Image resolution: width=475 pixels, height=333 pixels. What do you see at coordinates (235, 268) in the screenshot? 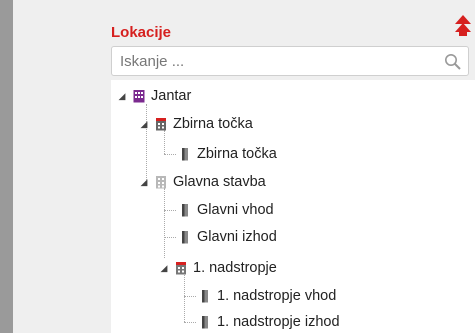
I see `tree-node-label: 1. nadstropje` at bounding box center [235, 268].